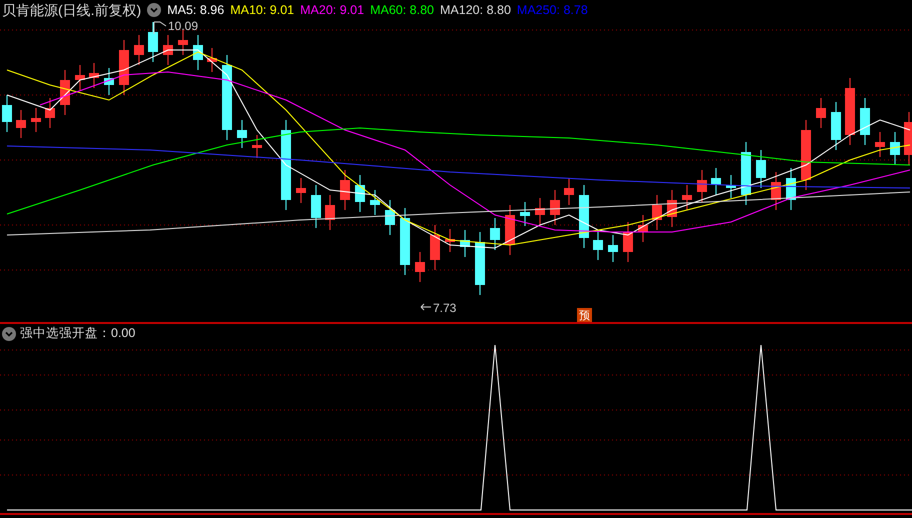  I want to click on moving-average-label: MA5: 8.96, so click(195, 10).